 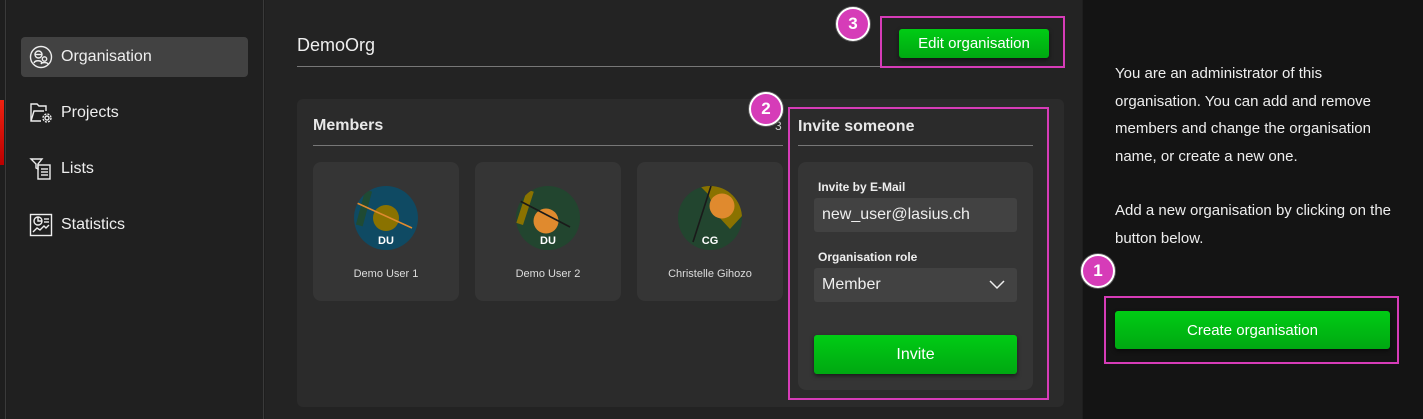 What do you see at coordinates (710, 218) in the screenshot?
I see `avatar: CG` at bounding box center [710, 218].